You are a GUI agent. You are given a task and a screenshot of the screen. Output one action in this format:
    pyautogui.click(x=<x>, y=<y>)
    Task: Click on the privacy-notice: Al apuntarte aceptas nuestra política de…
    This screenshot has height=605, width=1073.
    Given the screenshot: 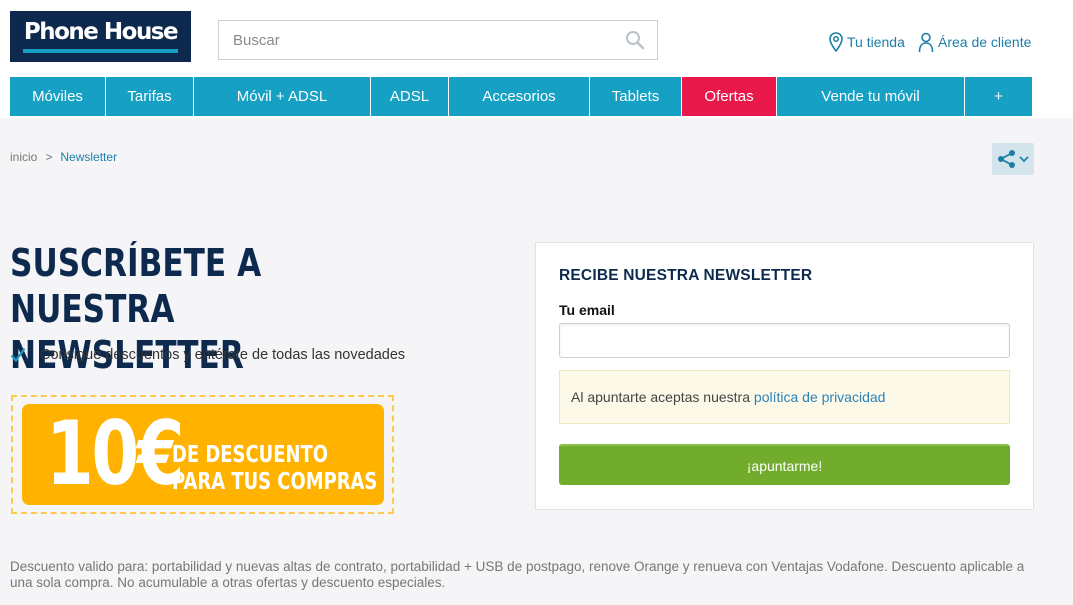 What is the action you would take?
    pyautogui.click(x=784, y=397)
    